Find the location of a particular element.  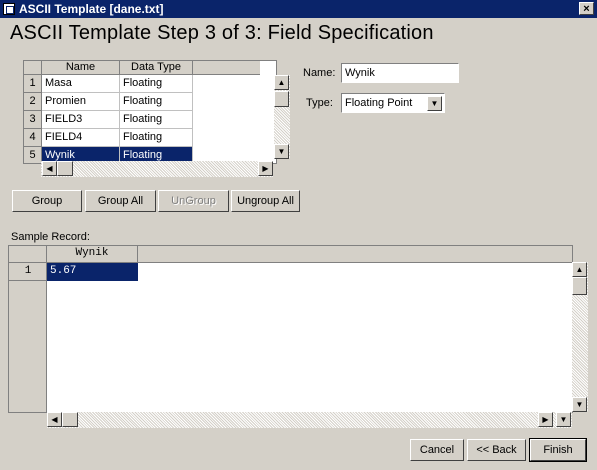

cell-name: FIELD4 is located at coordinates (81, 138).